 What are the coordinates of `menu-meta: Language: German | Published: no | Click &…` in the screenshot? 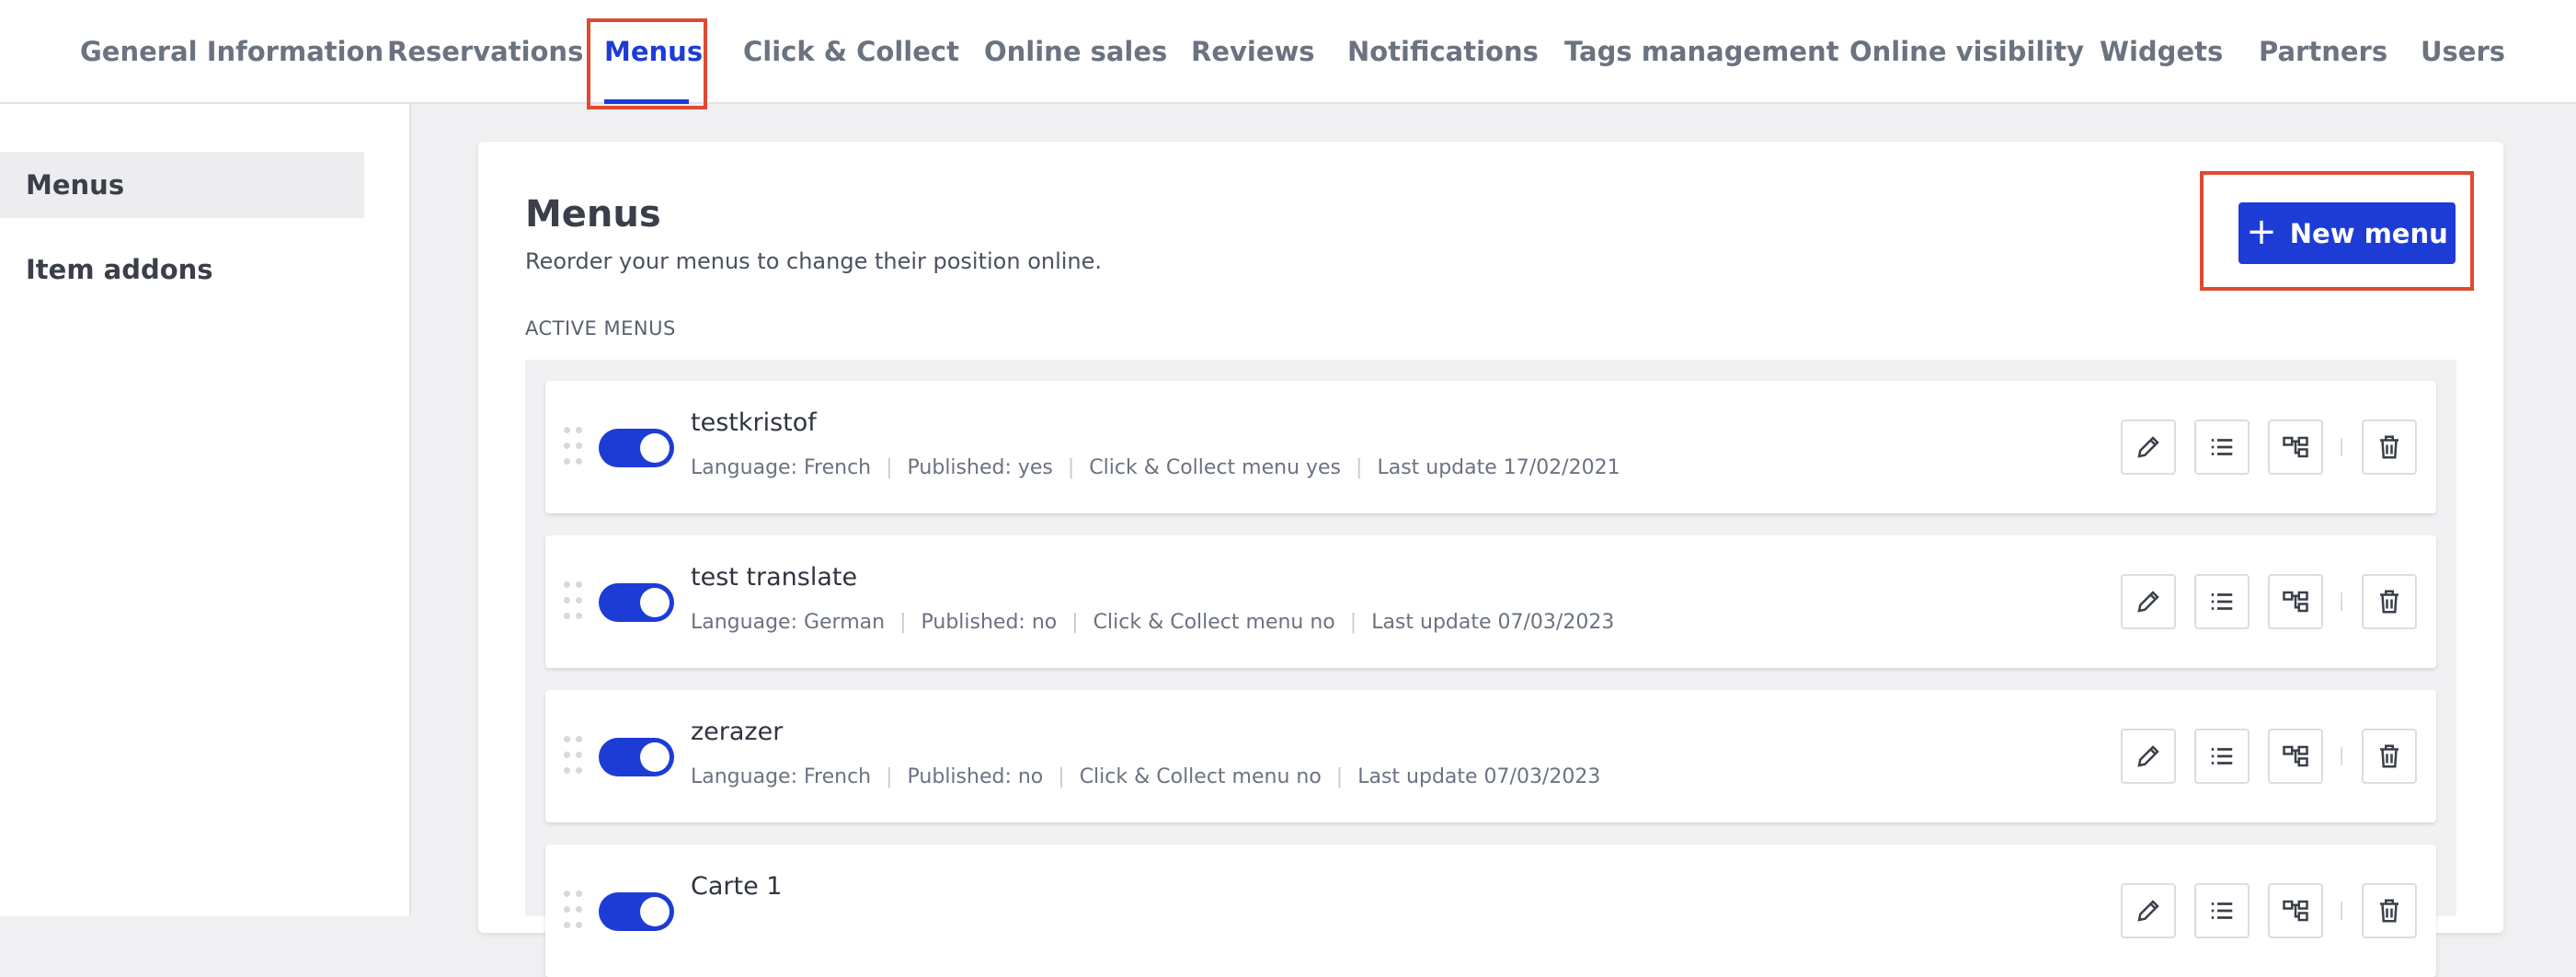 It's located at (1153, 622).